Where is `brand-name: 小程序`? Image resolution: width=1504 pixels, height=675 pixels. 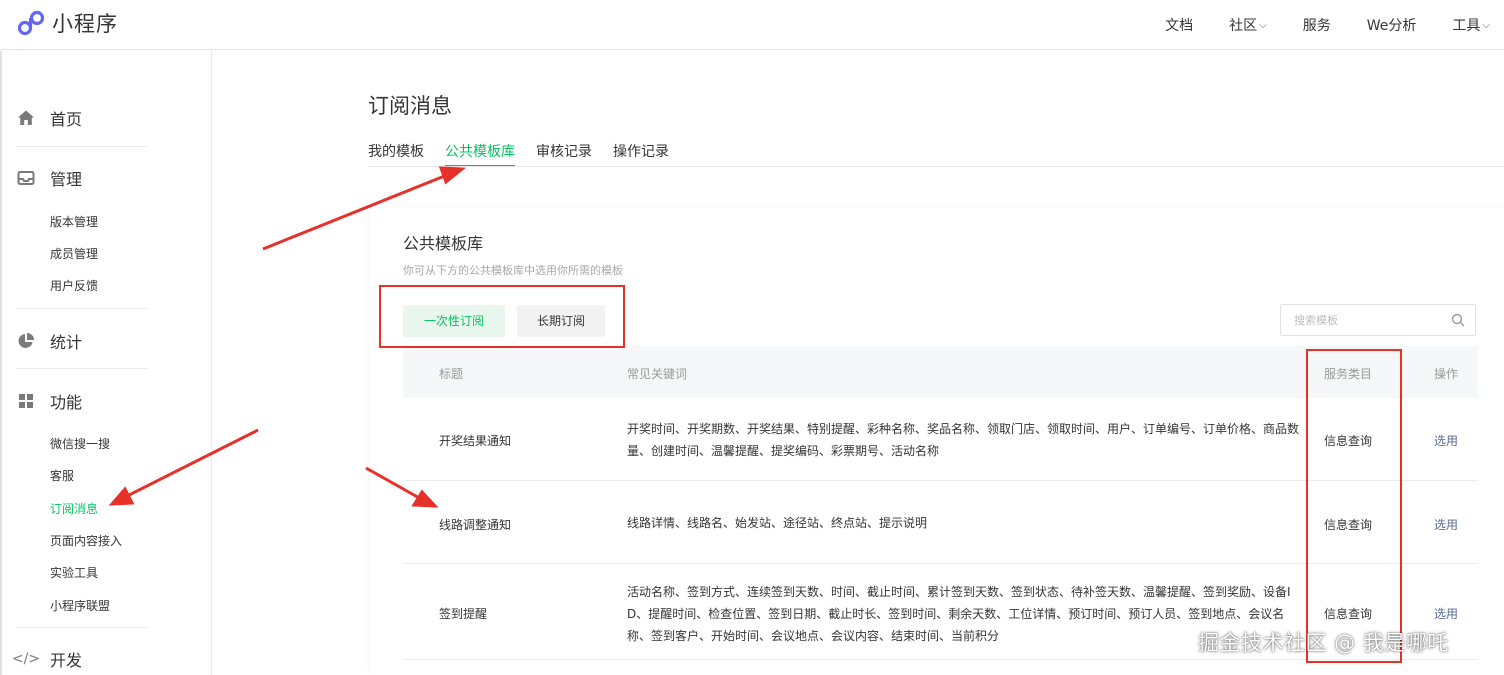 brand-name: 小程序 is located at coordinates (85, 24).